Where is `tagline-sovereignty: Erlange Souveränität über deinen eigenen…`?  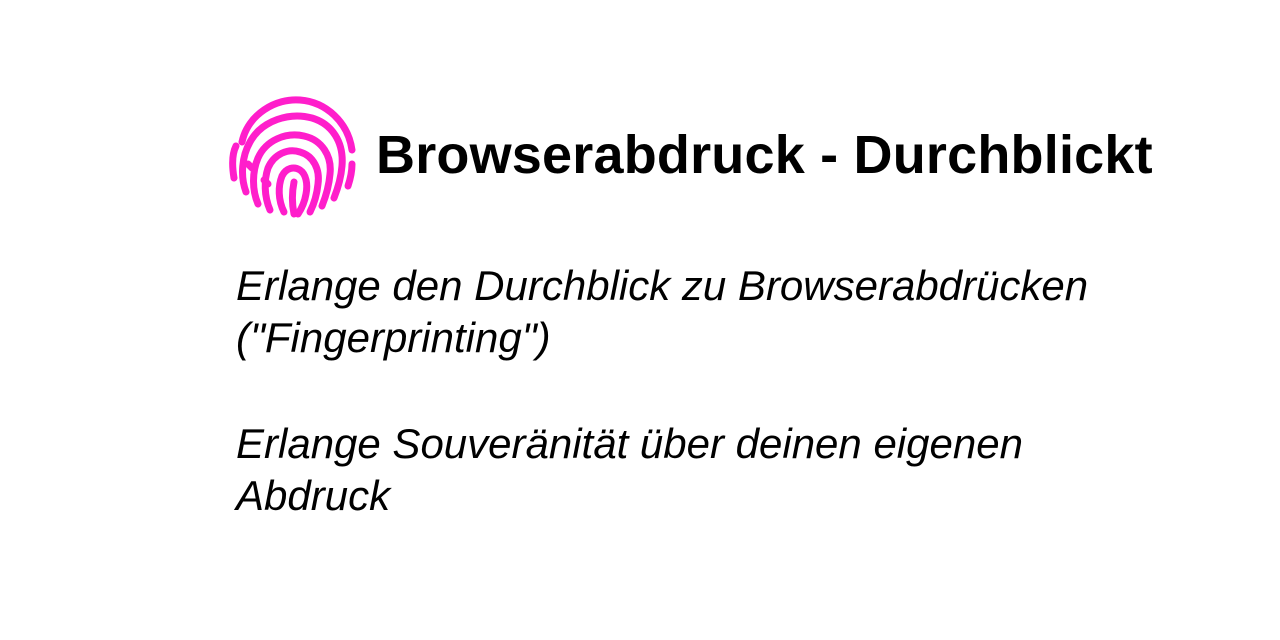
tagline-sovereignty: Erlange Souveränität über deinen eigenen… is located at coordinates (731, 470).